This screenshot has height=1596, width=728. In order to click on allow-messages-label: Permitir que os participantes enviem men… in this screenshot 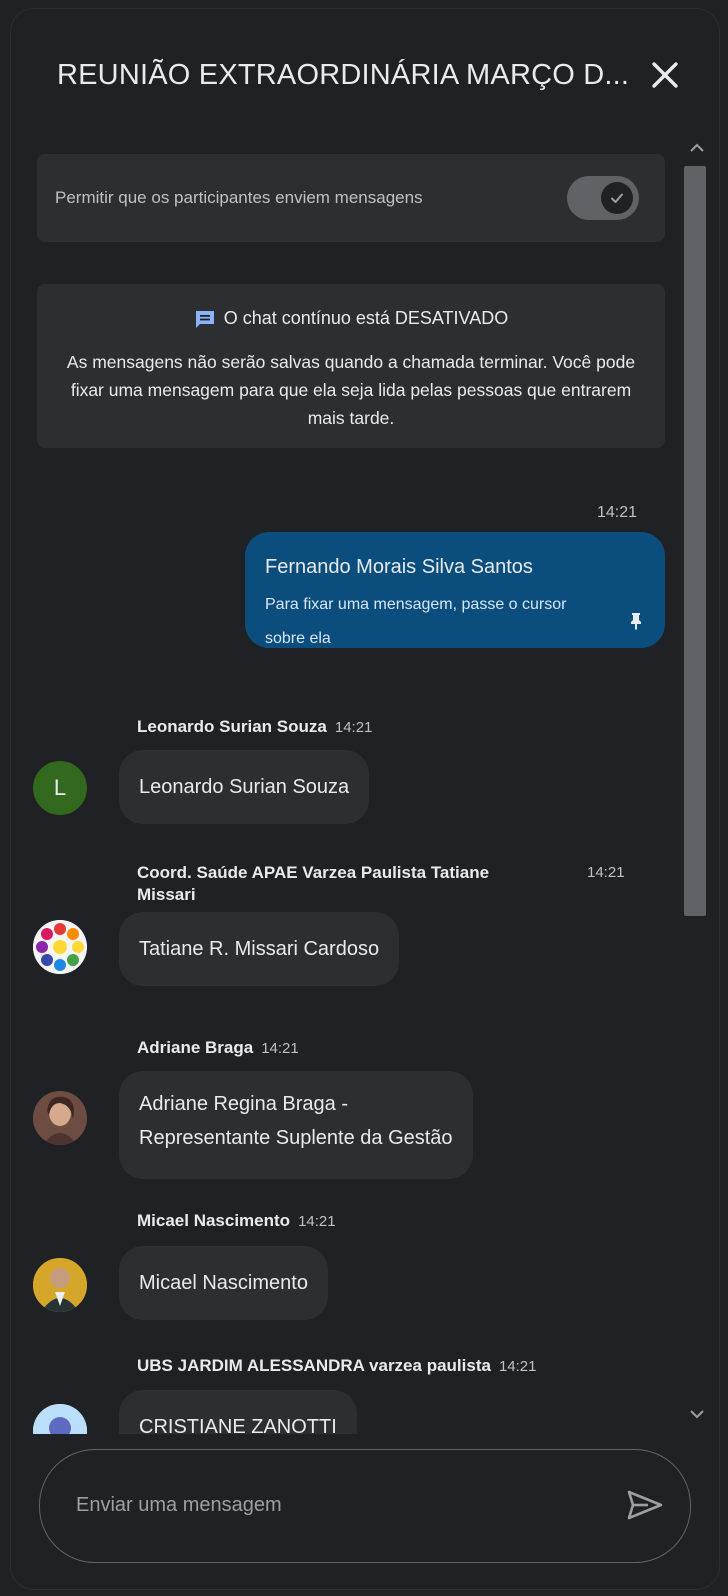, I will do `click(239, 197)`.